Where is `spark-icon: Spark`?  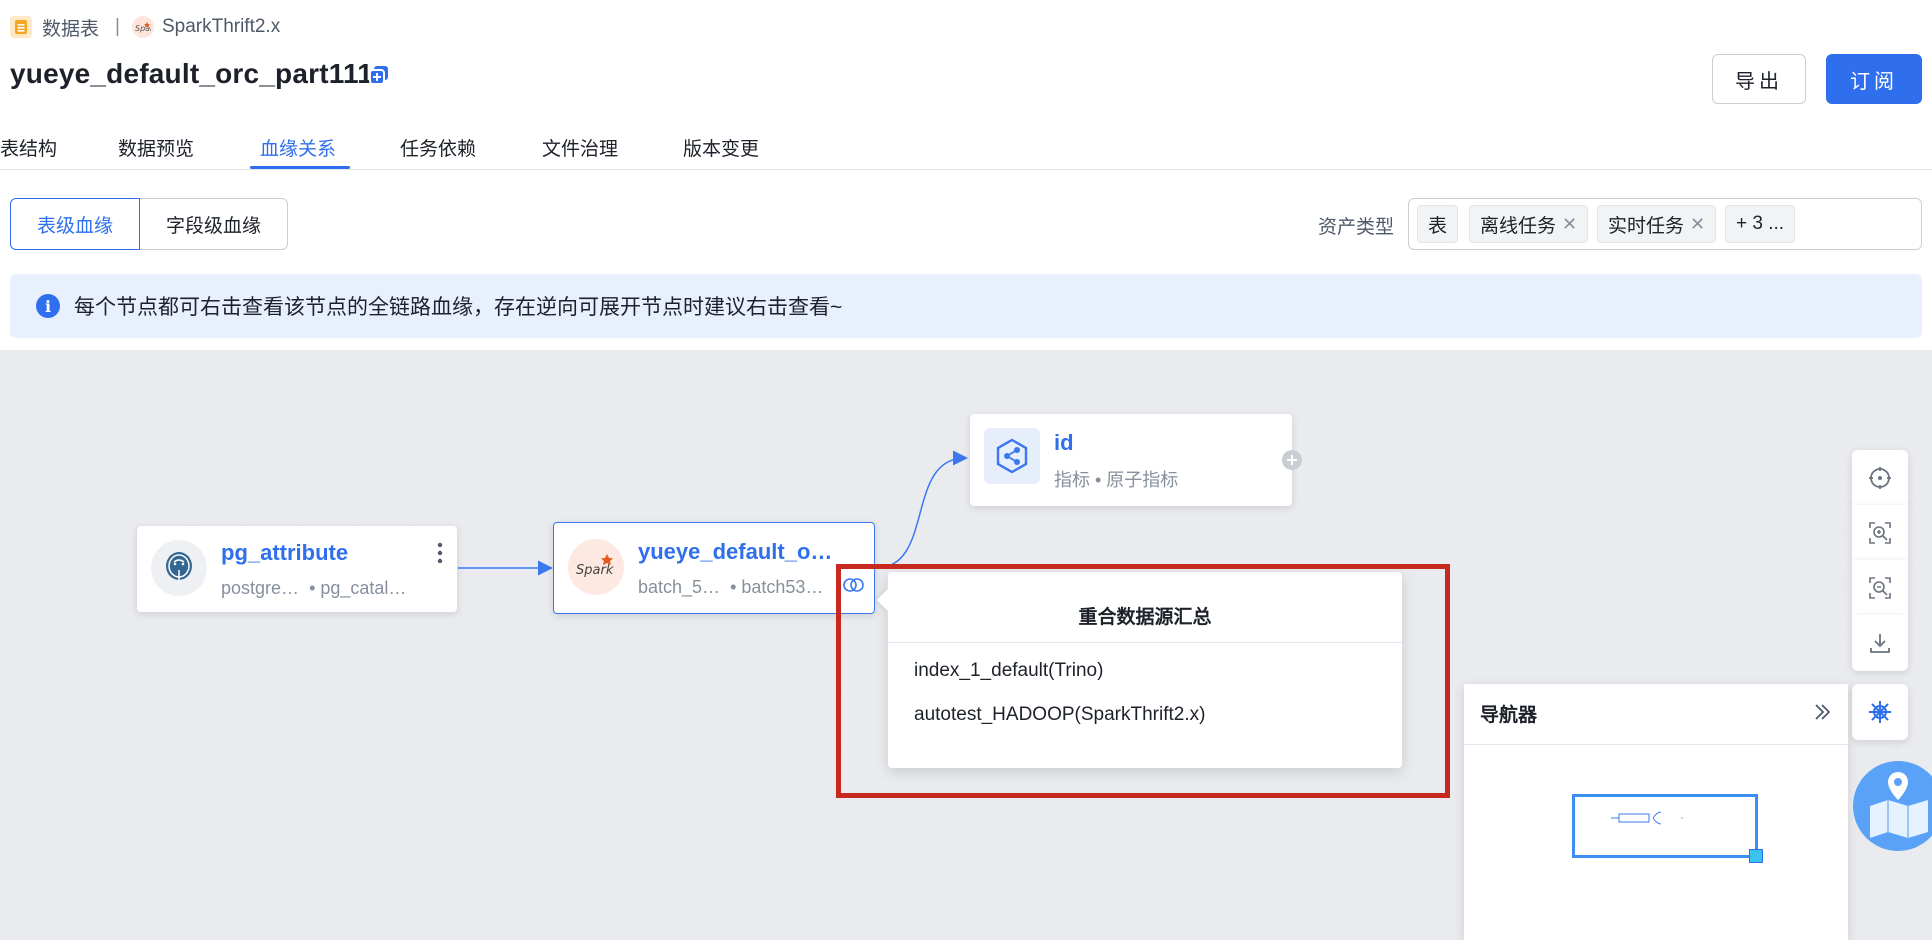
spark-icon: Spark is located at coordinates (596, 567).